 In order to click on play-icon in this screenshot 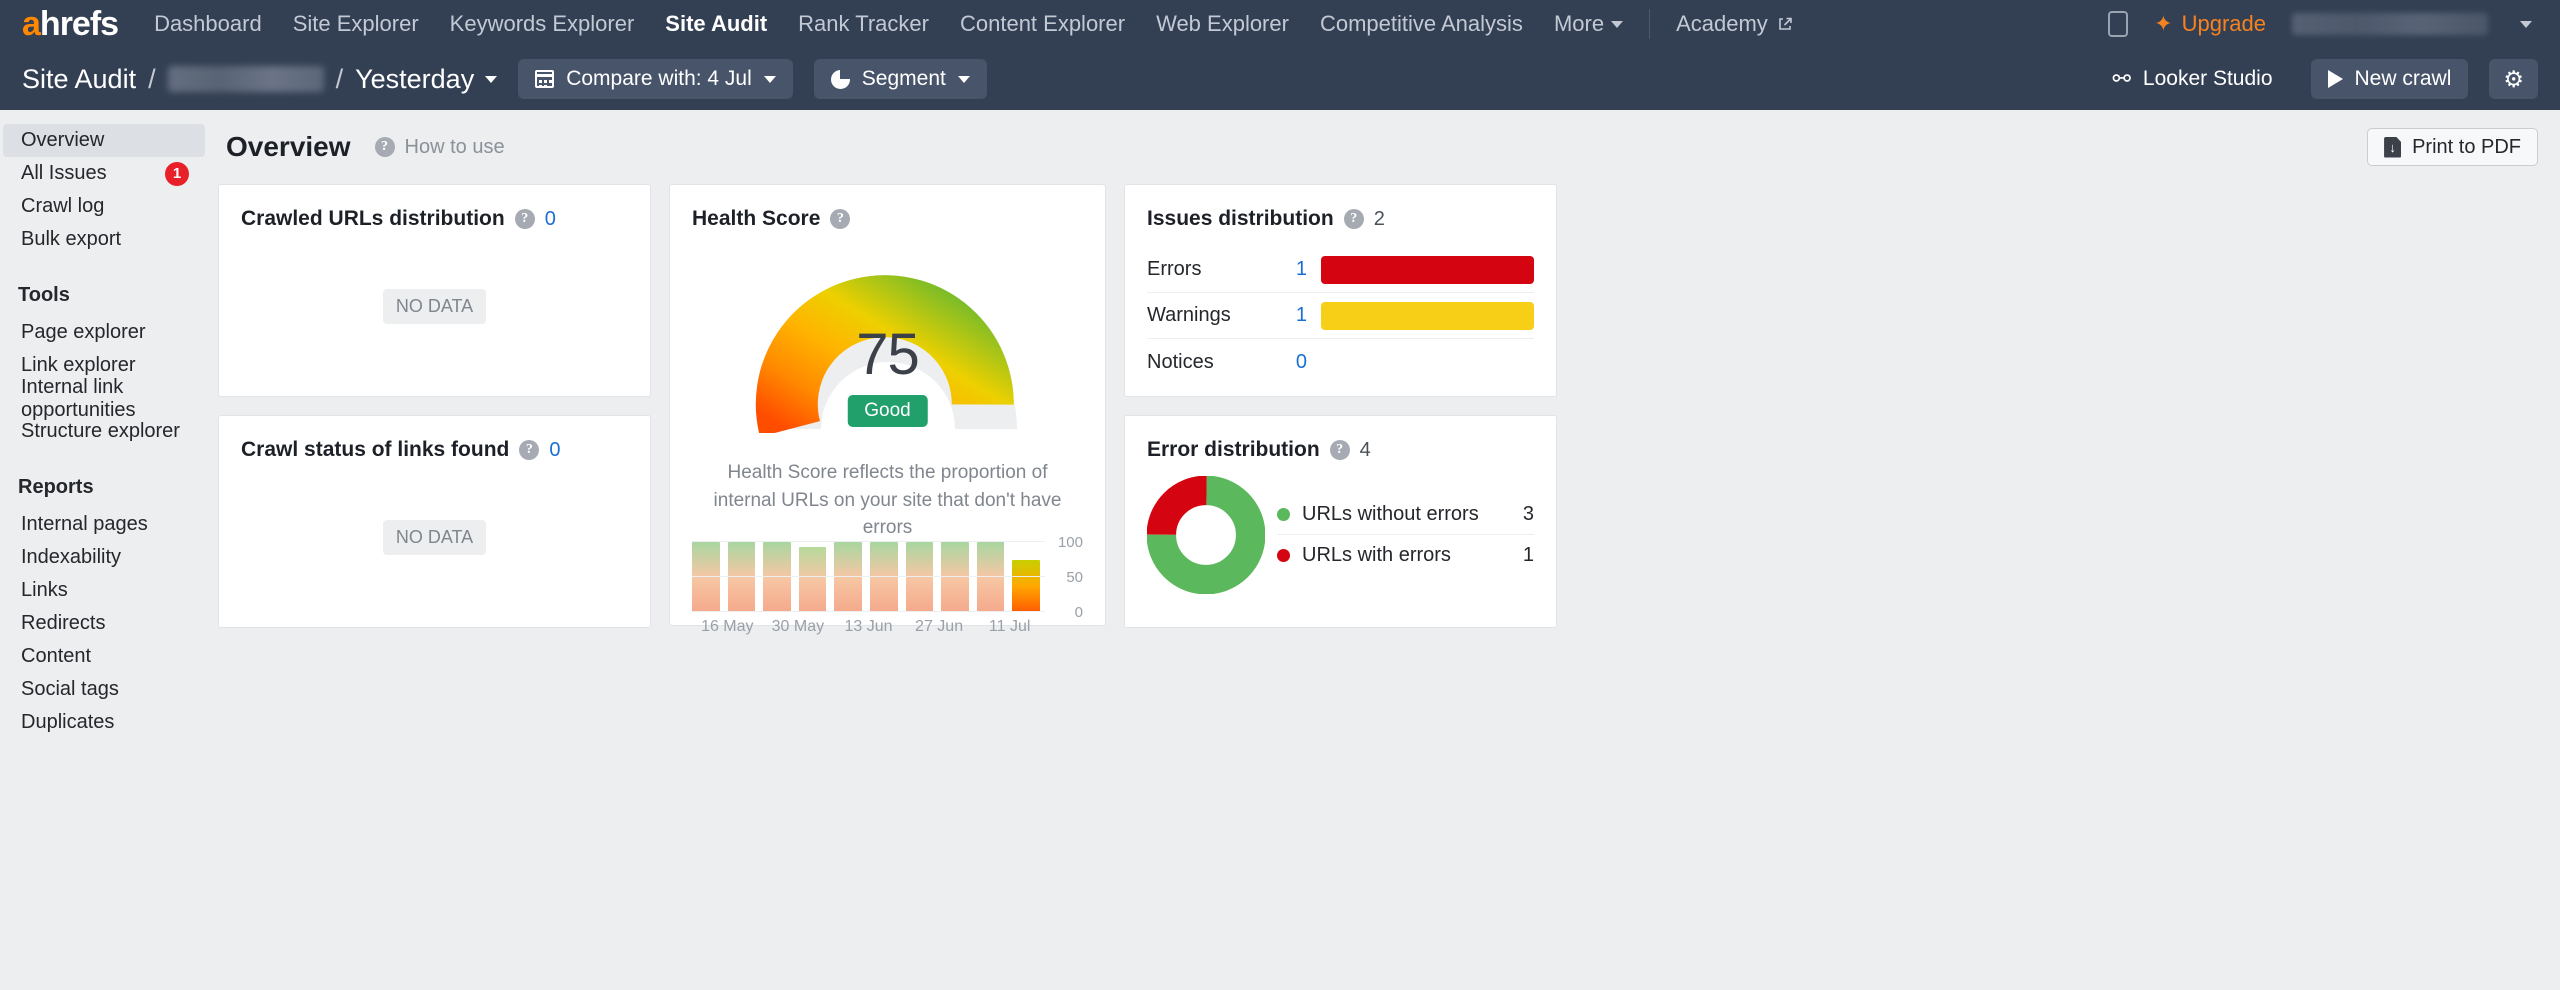, I will do `click(2335, 79)`.